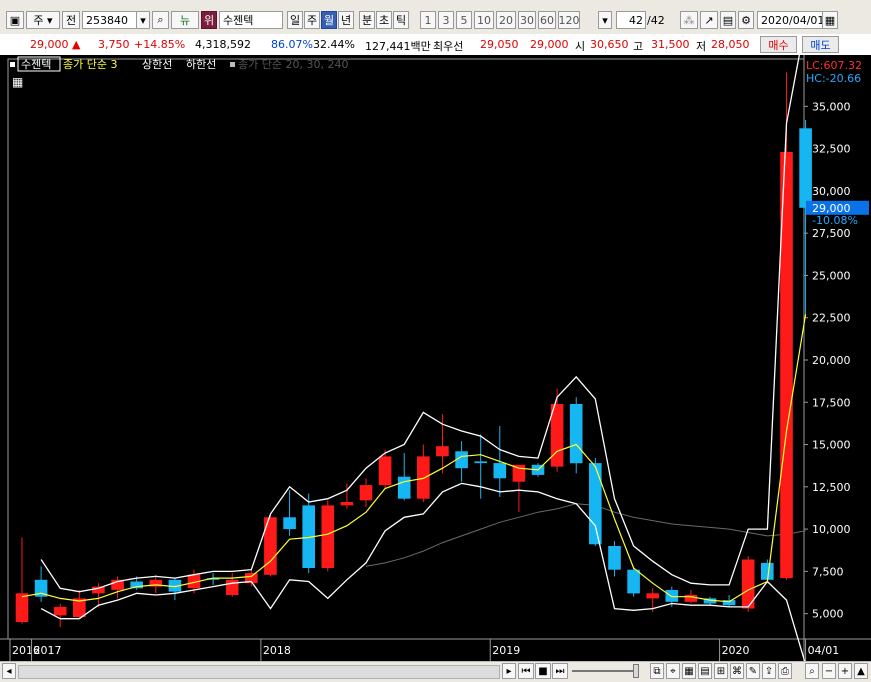 This screenshot has height=682, width=871. What do you see at coordinates (114, 44) in the screenshot?
I see `change-amount: 3,750` at bounding box center [114, 44].